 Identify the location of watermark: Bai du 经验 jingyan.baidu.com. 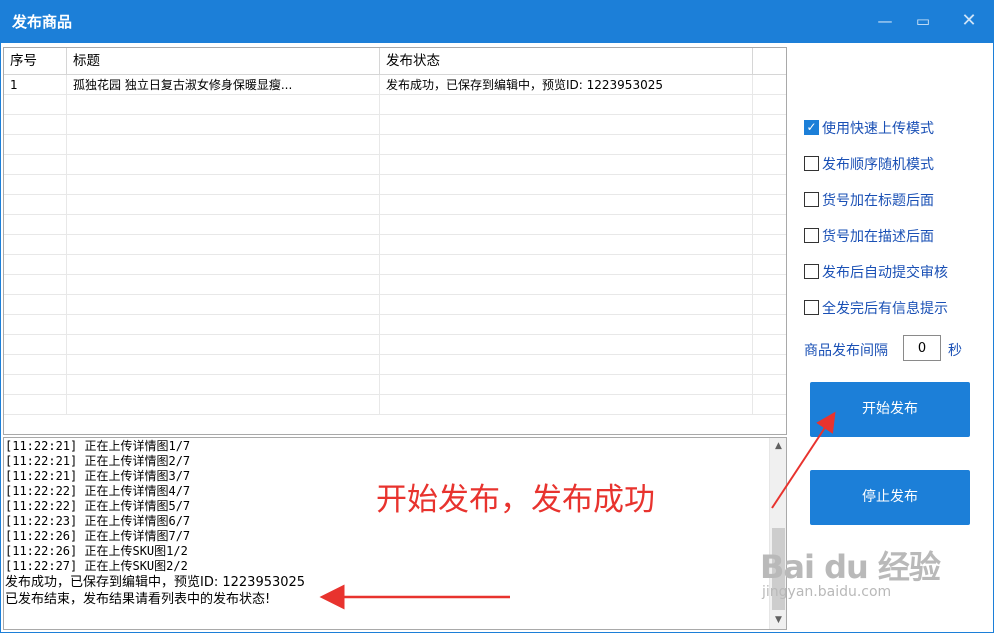
(860, 571).